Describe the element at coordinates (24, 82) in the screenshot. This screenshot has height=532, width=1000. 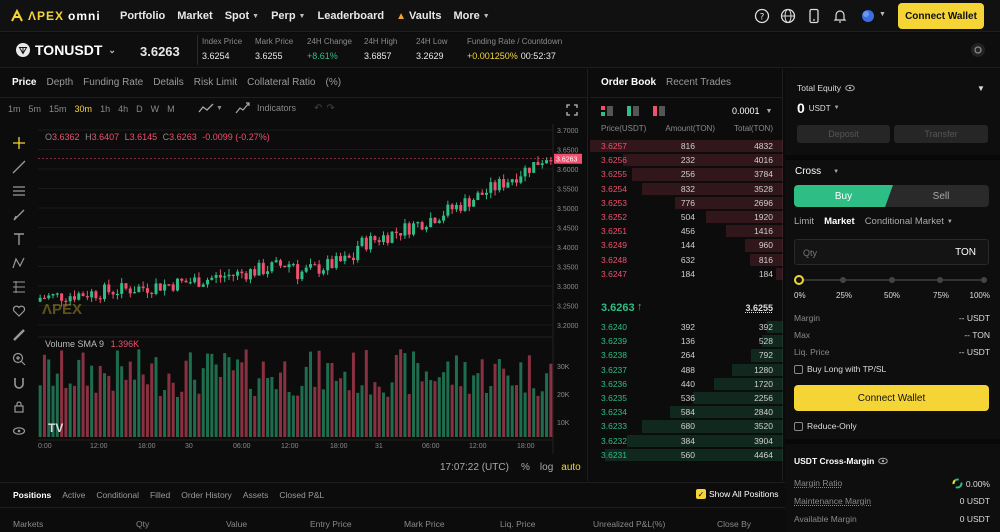
I see `chart-tab-0: Price` at that location.